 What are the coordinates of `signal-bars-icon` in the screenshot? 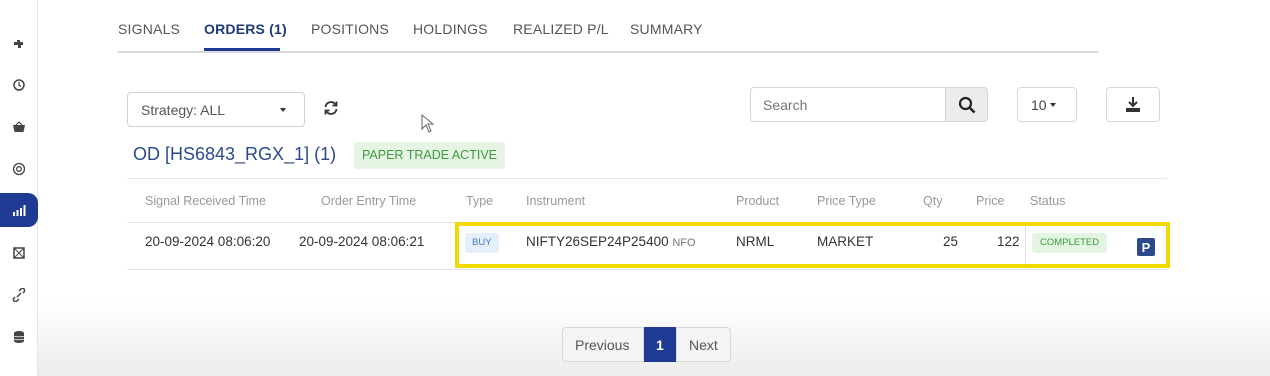 It's located at (19, 210).